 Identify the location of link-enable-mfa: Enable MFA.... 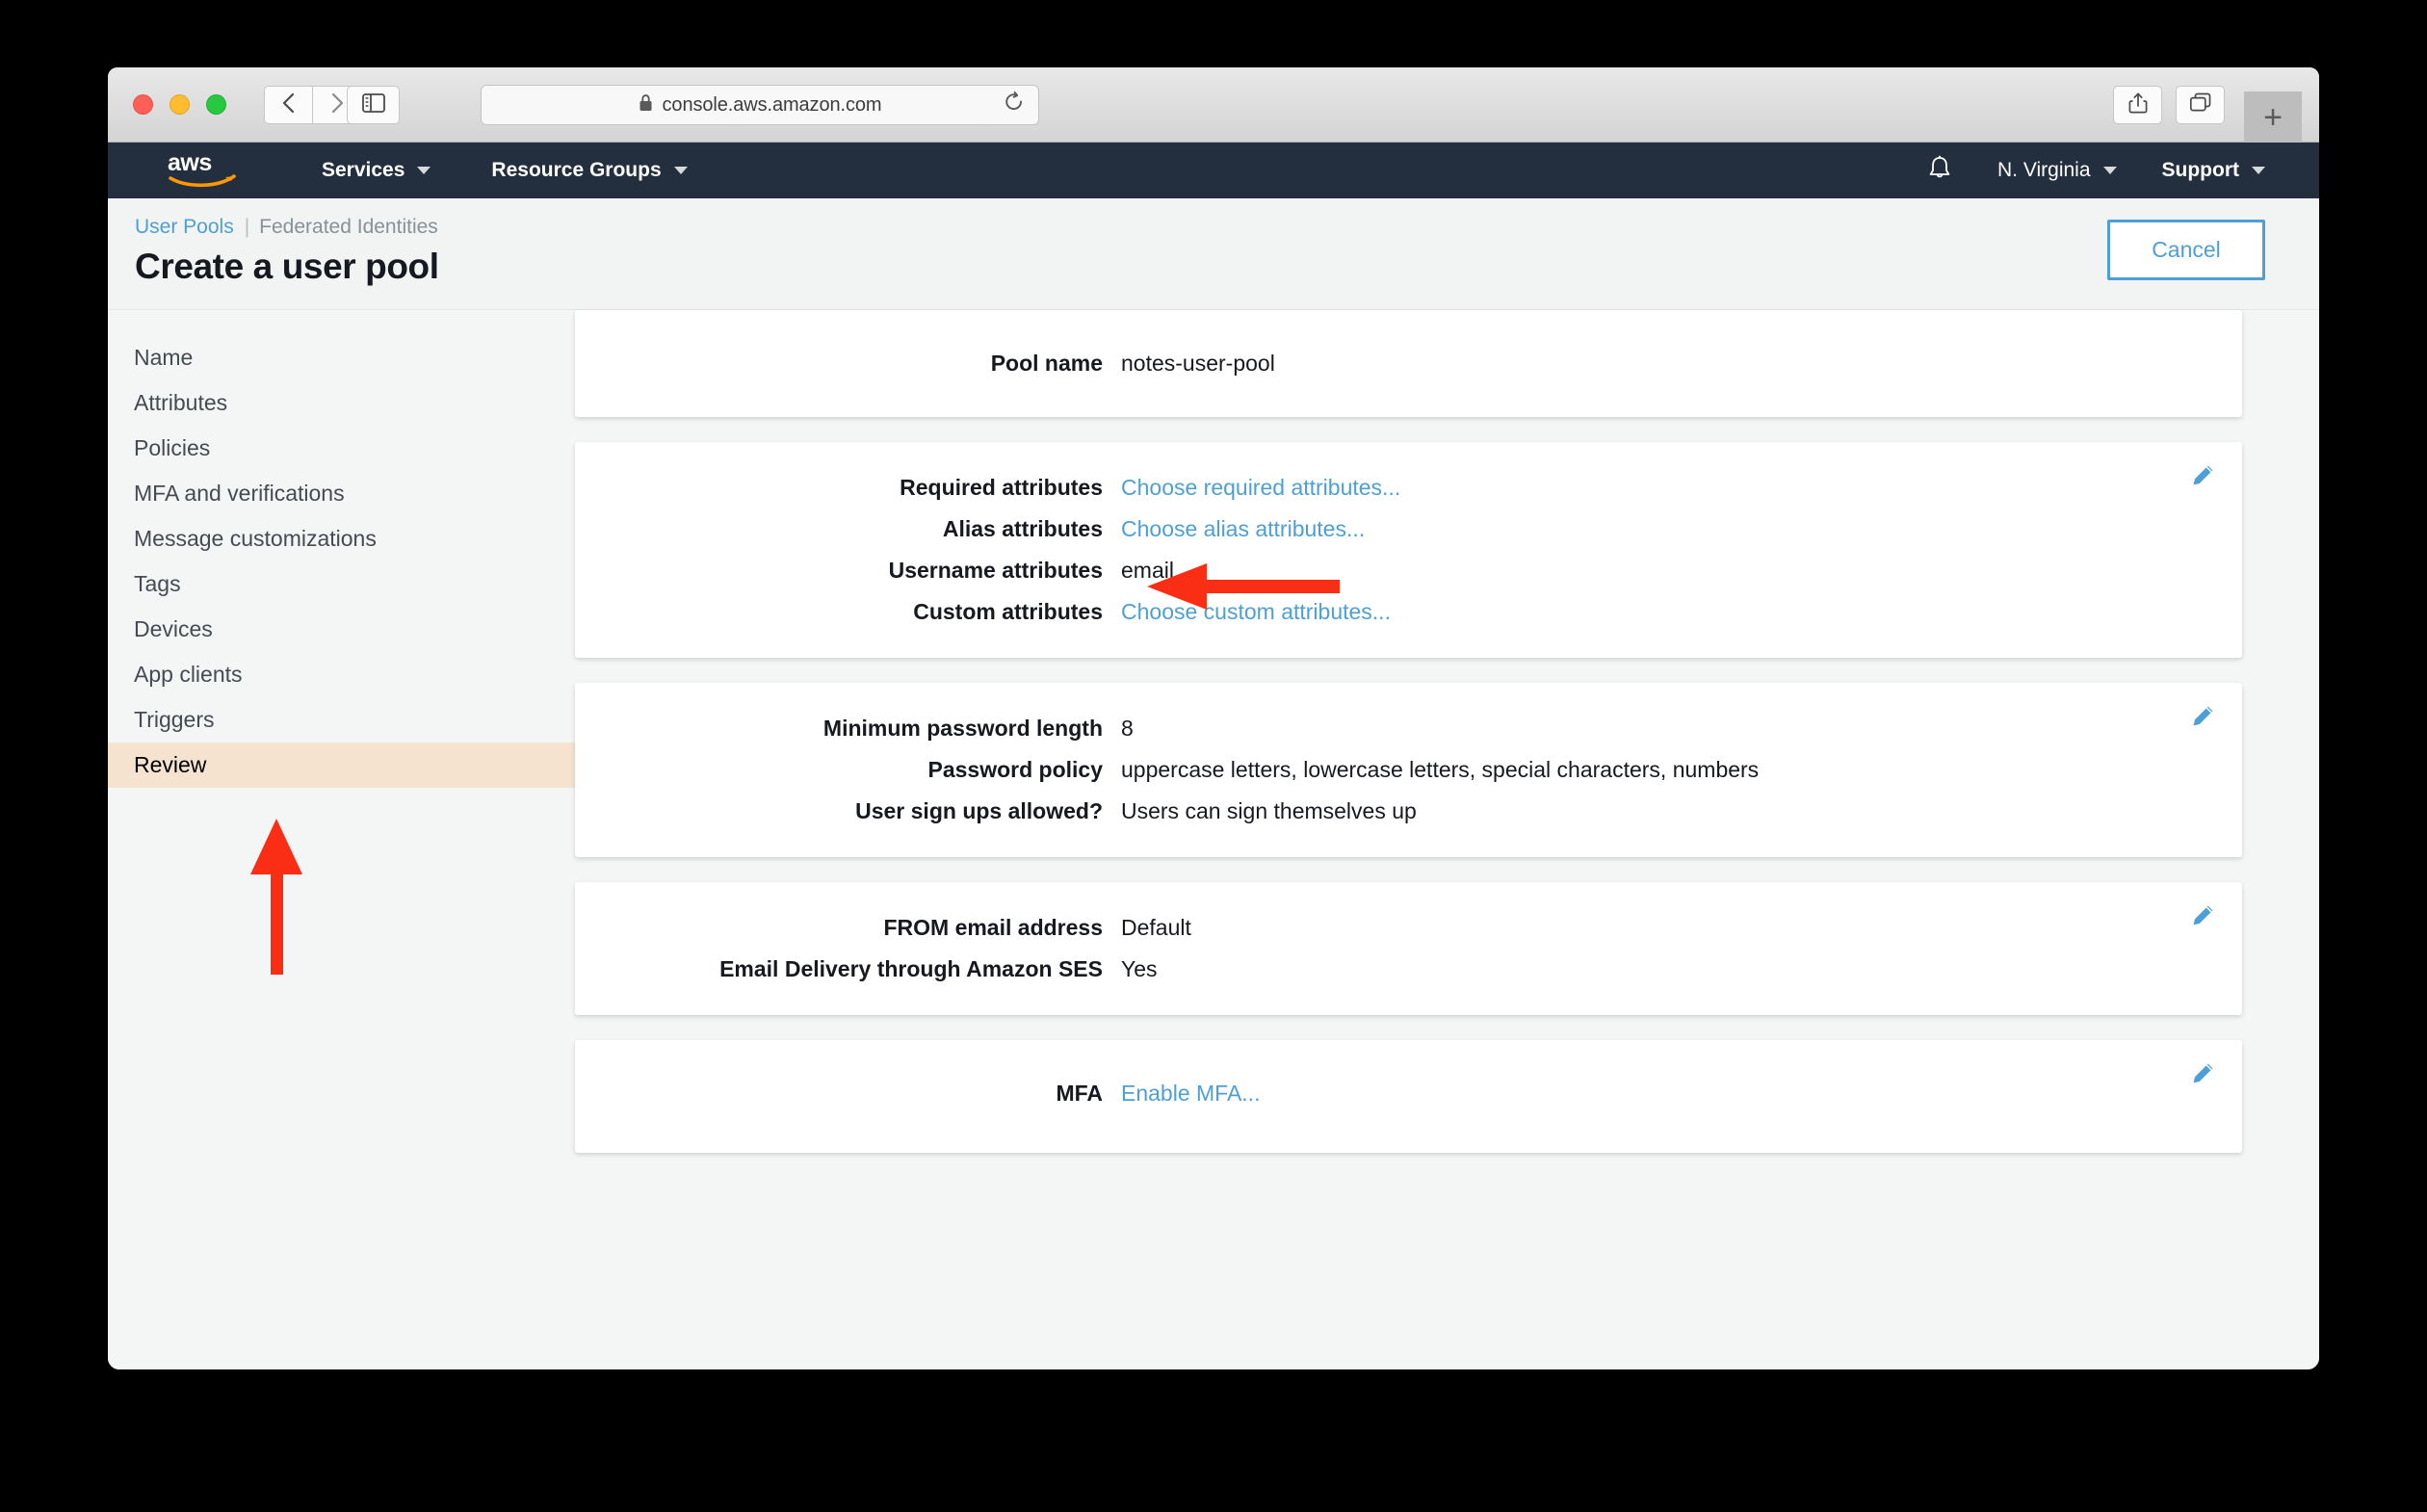
(1190, 1094).